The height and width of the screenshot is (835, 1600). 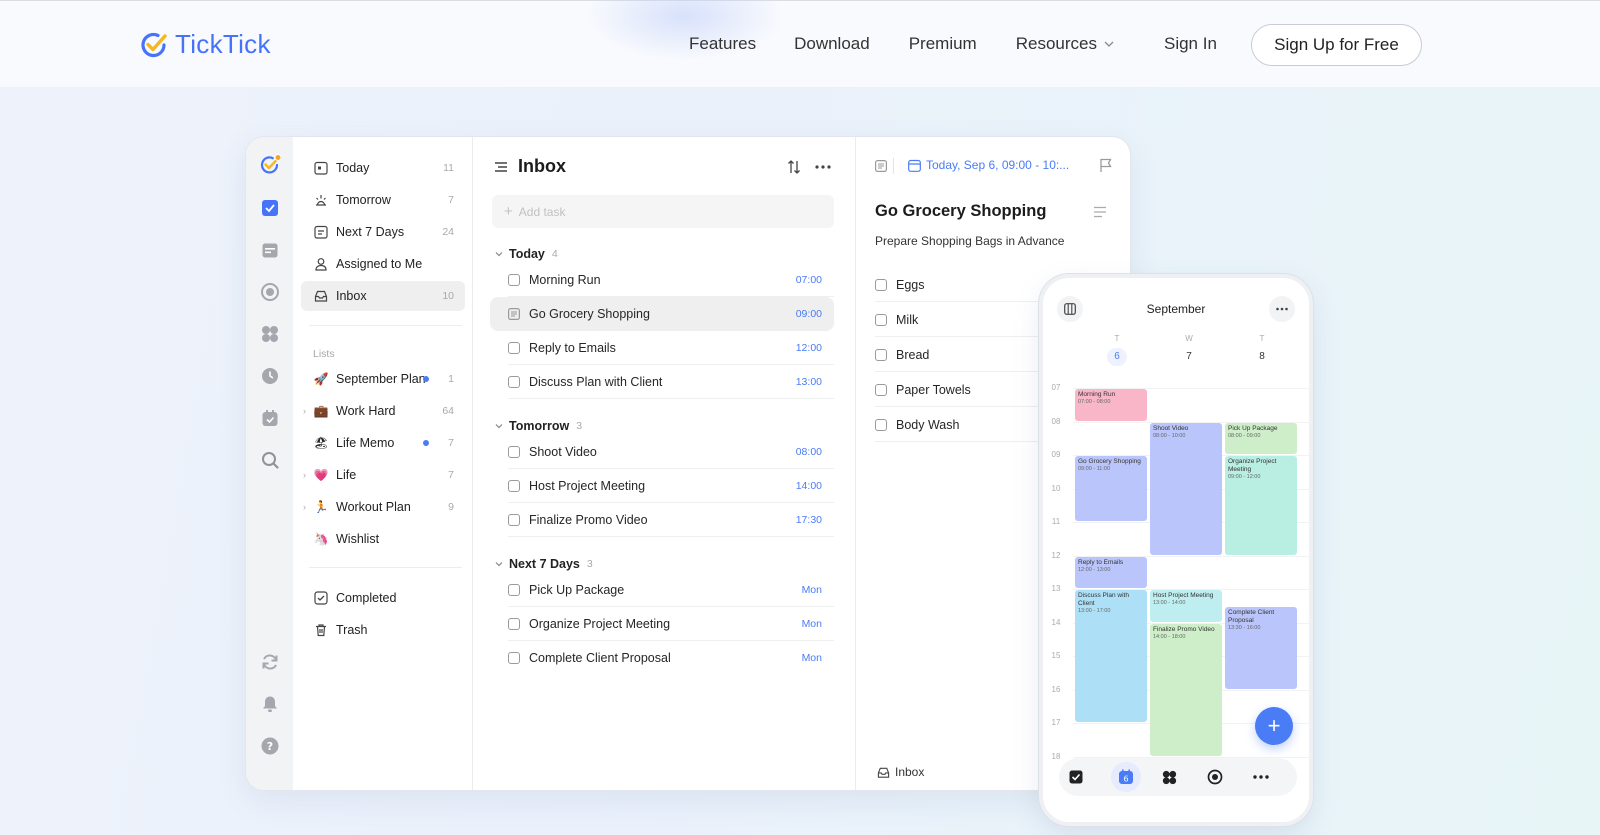 What do you see at coordinates (969, 241) in the screenshot?
I see `task-description: Prepare Shopping Bags in Advance` at bounding box center [969, 241].